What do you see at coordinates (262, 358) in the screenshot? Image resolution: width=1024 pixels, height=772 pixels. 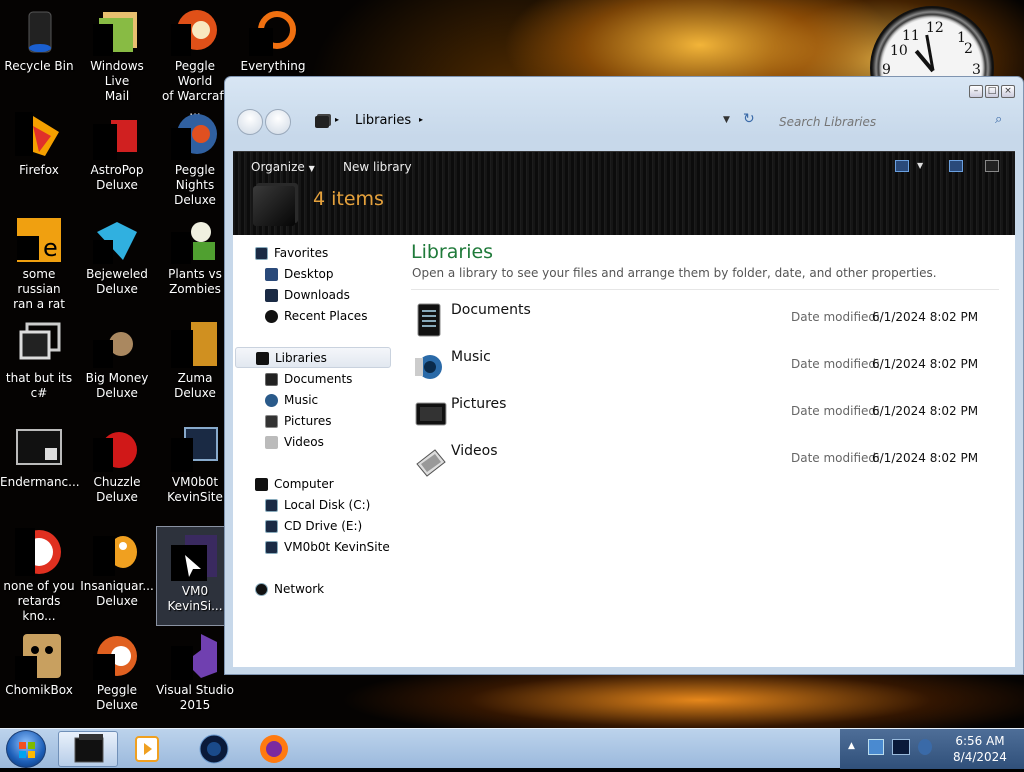 I see `libraries-icon` at bounding box center [262, 358].